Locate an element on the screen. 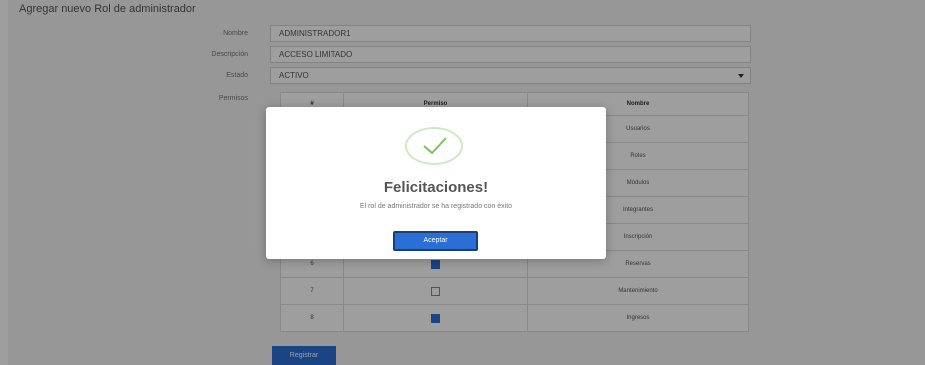 The height and width of the screenshot is (365, 925). accept-button: Aceptar is located at coordinates (435, 241).